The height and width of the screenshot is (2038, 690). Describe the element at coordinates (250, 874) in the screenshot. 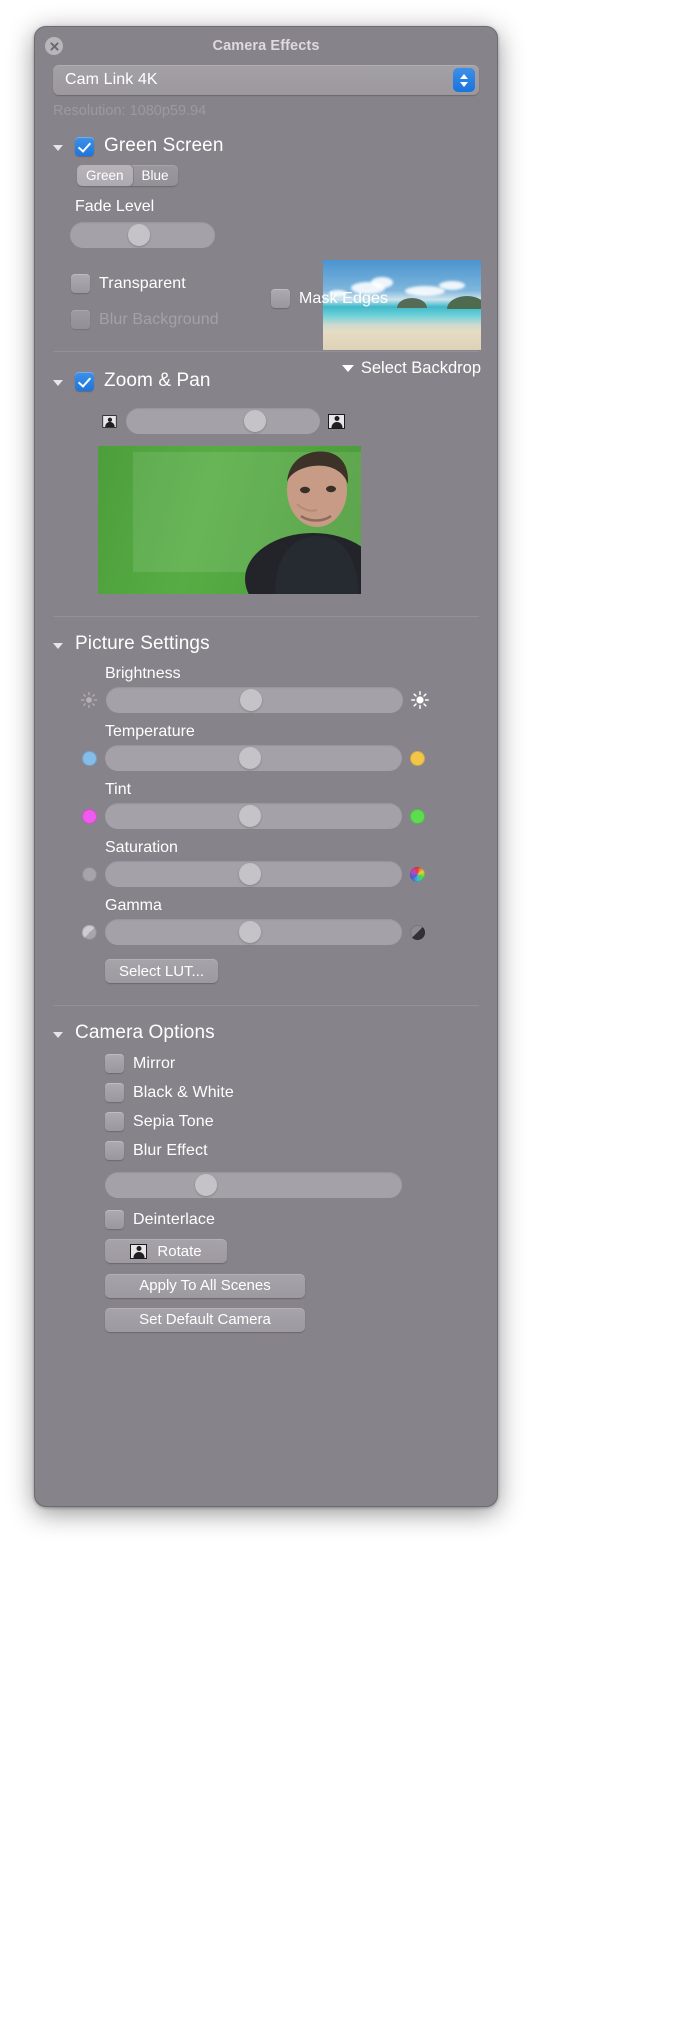

I see `saturation-knob` at that location.